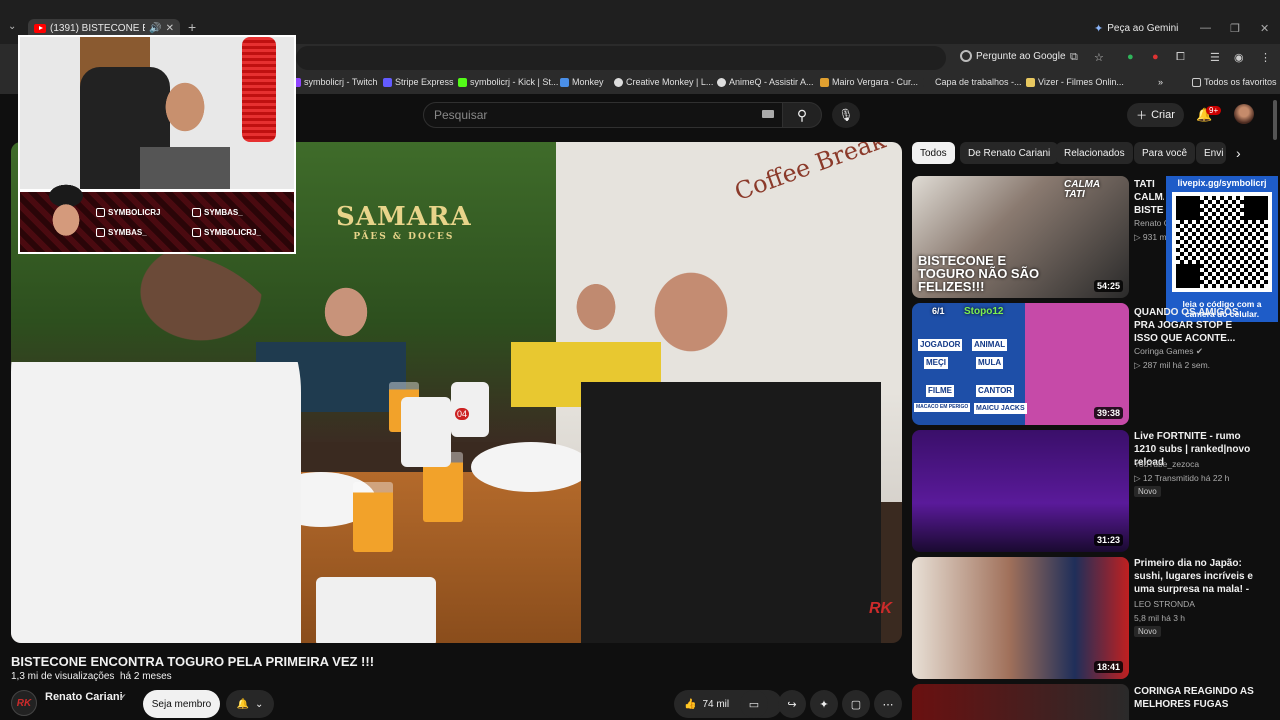  I want to click on streamer-webcam, so click(157, 113).